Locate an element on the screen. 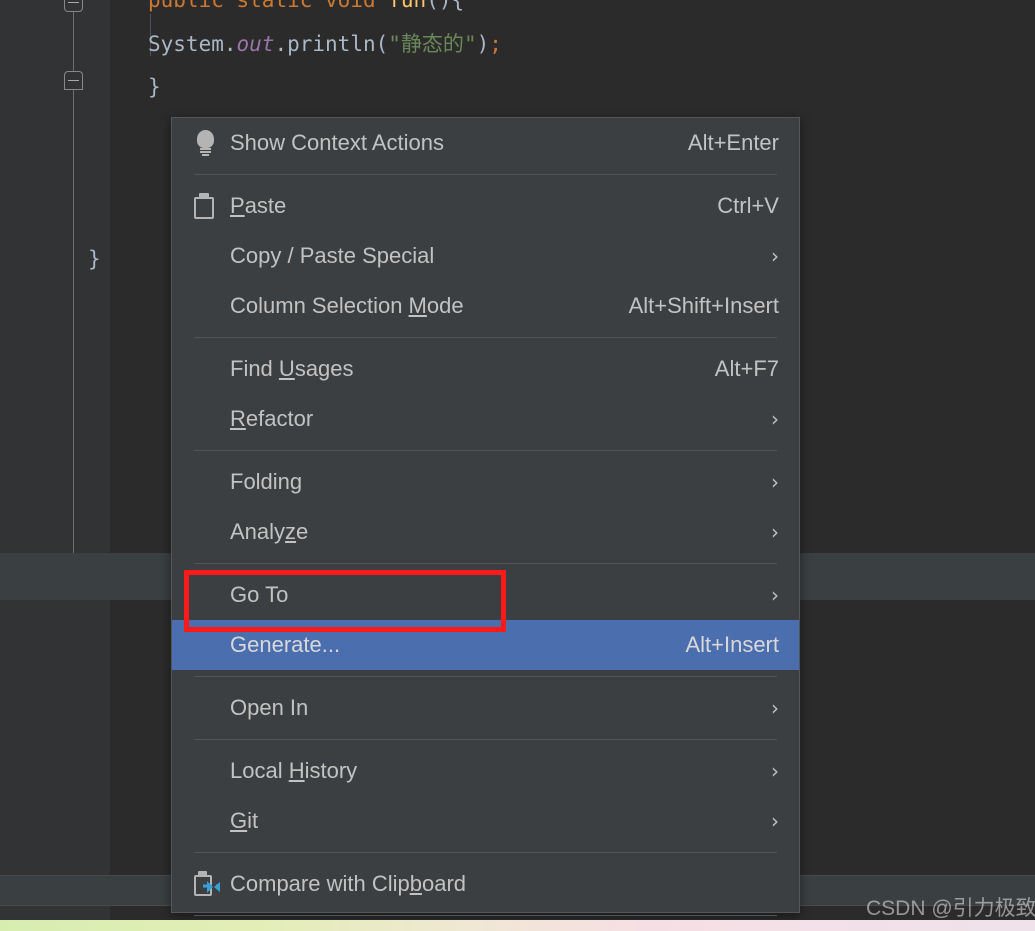  menu-item-mnemonic: H is located at coordinates (296, 770).